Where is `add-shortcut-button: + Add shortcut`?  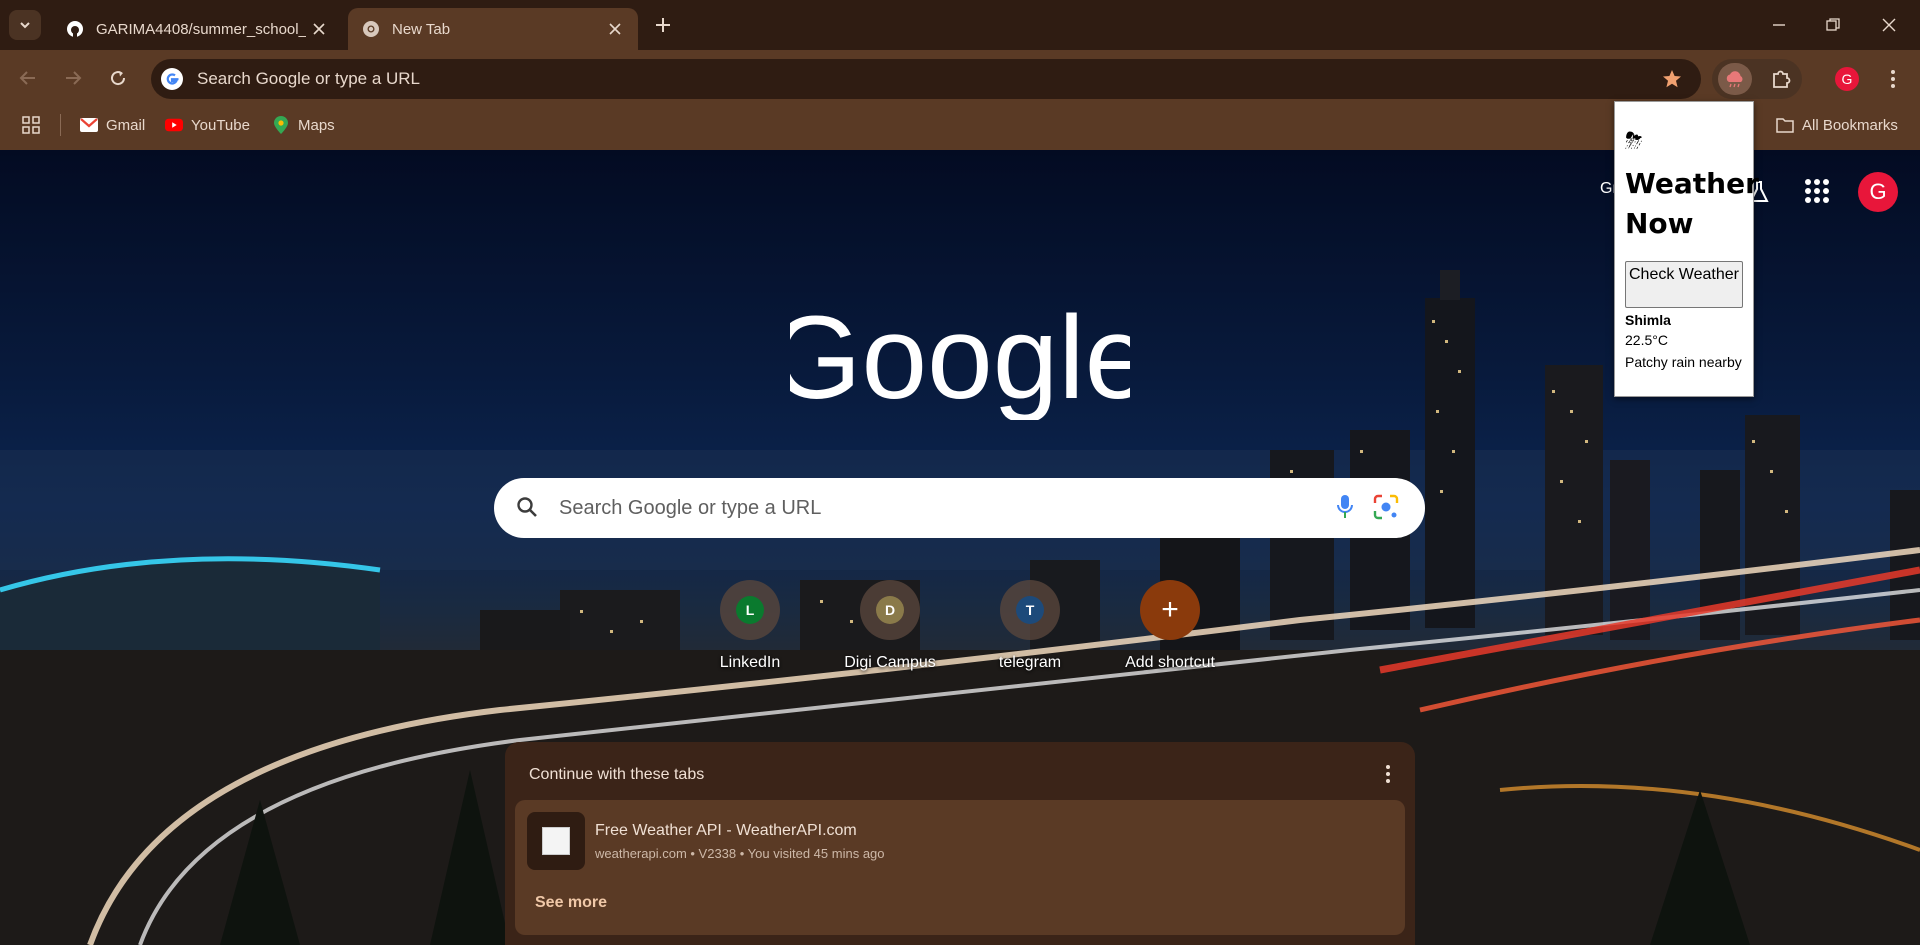 add-shortcut-button: + Add shortcut is located at coordinates (1170, 626).